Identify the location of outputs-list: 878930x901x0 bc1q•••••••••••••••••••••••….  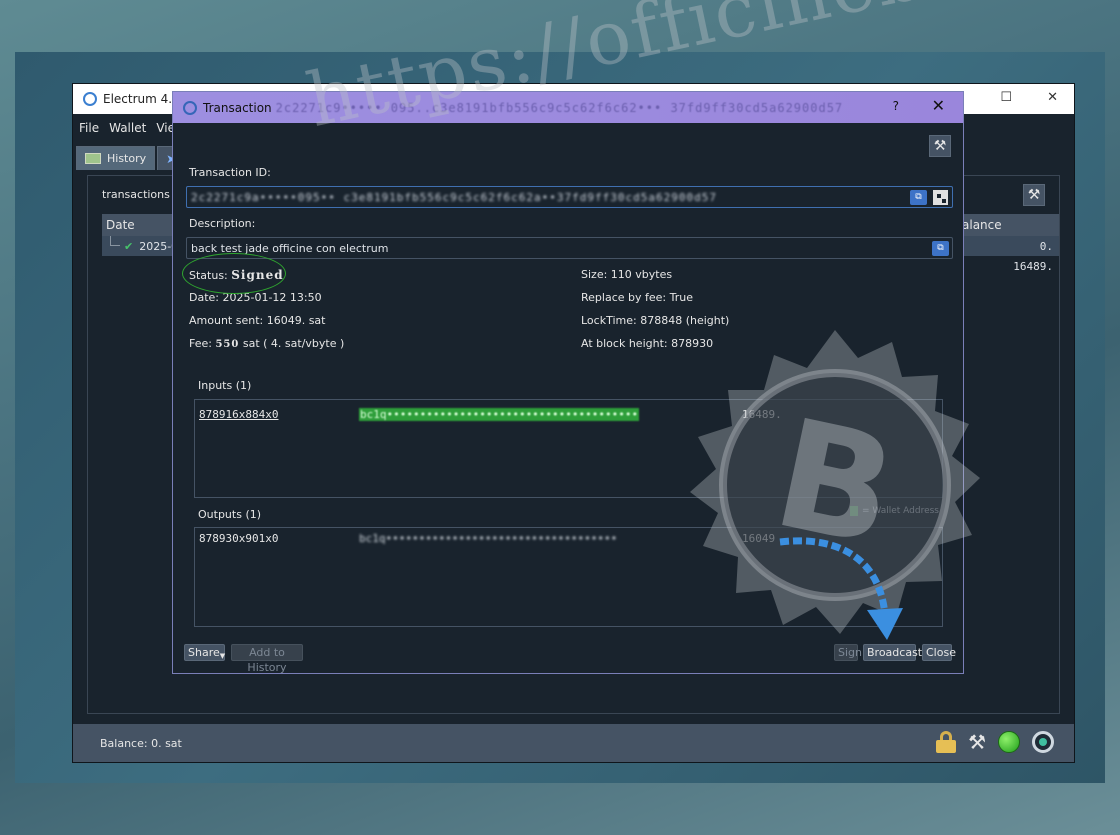
(568, 577).